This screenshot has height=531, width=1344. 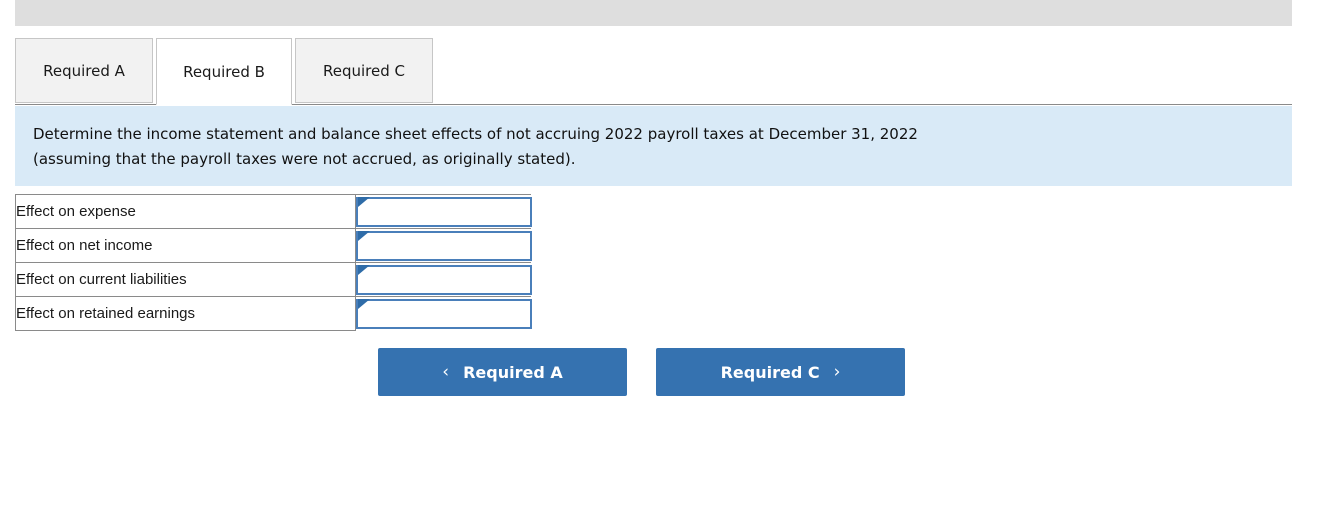 I want to click on input-cell-effect-on-expense, so click(x=443, y=211).